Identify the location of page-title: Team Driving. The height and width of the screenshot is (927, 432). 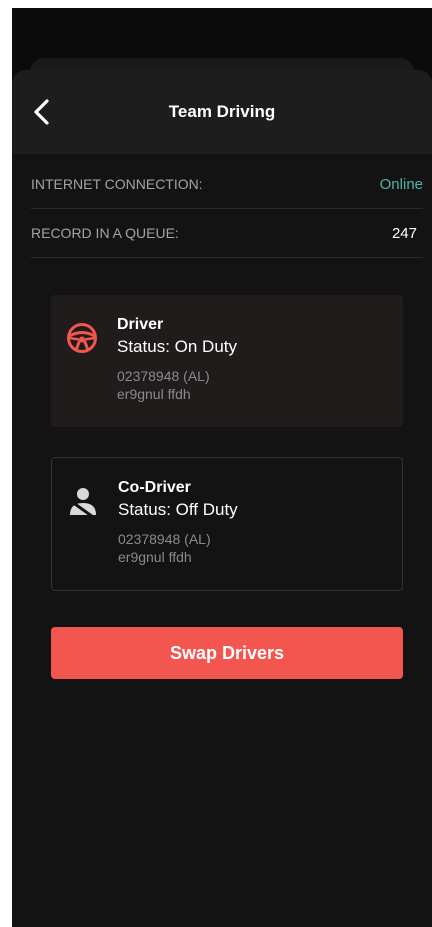
(222, 111).